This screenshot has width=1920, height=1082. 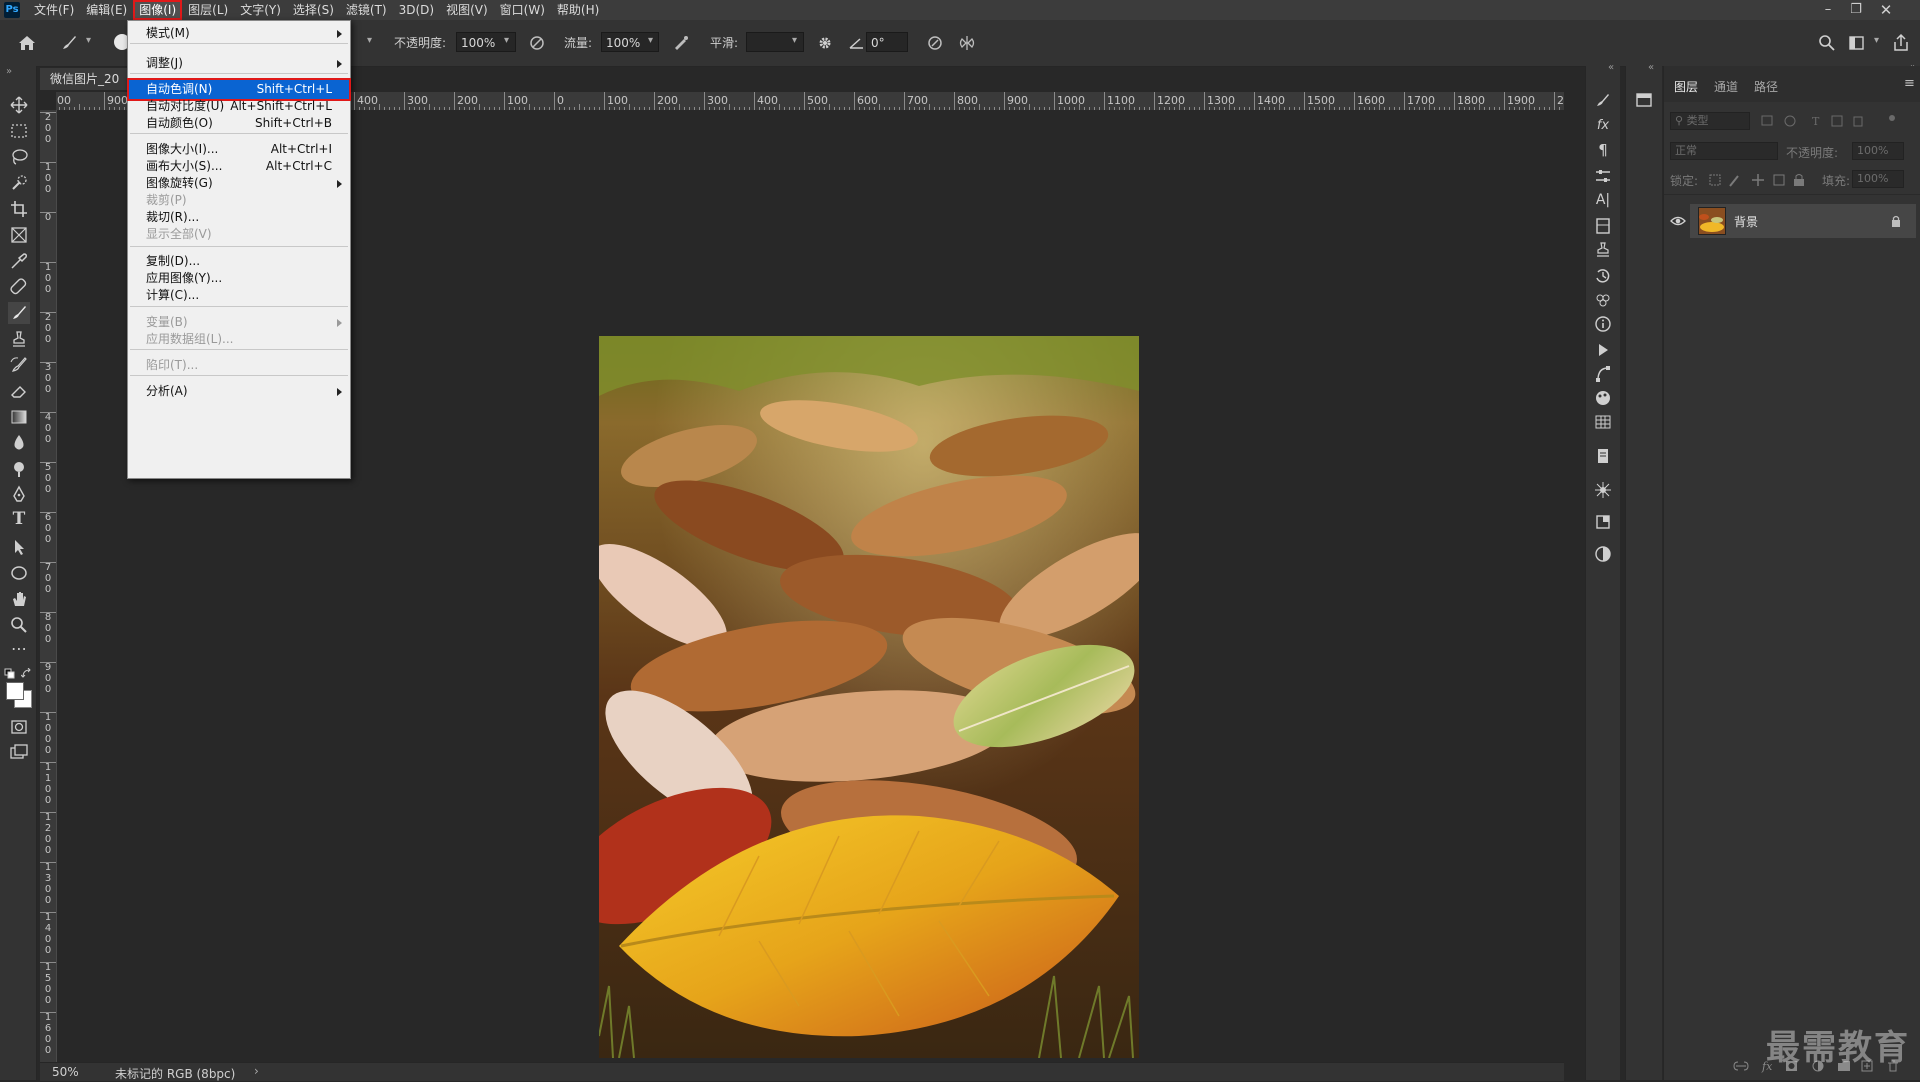 What do you see at coordinates (650, 40) in the screenshot?
I see `flow-chevron-icon: ▾` at bounding box center [650, 40].